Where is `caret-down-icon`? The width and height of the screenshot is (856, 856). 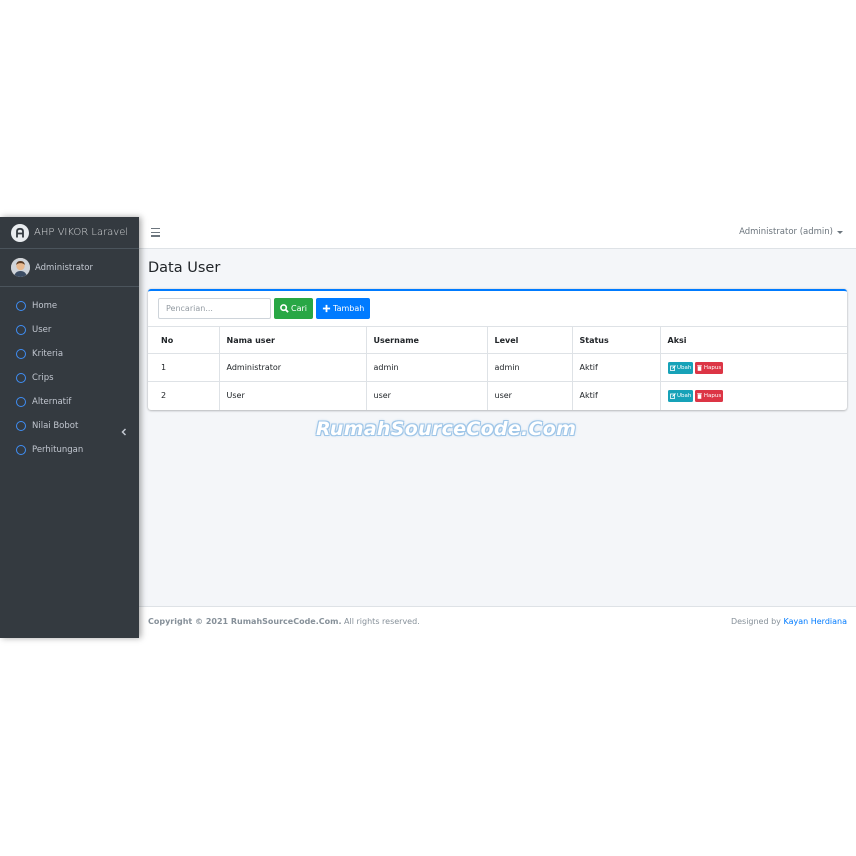 caret-down-icon is located at coordinates (840, 232).